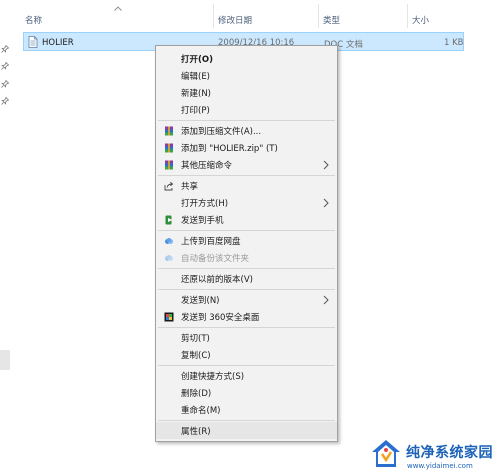 The height and width of the screenshot is (474, 500). I want to click on menu-item-create-shortcut: 创建快捷方式(S), so click(246, 375).